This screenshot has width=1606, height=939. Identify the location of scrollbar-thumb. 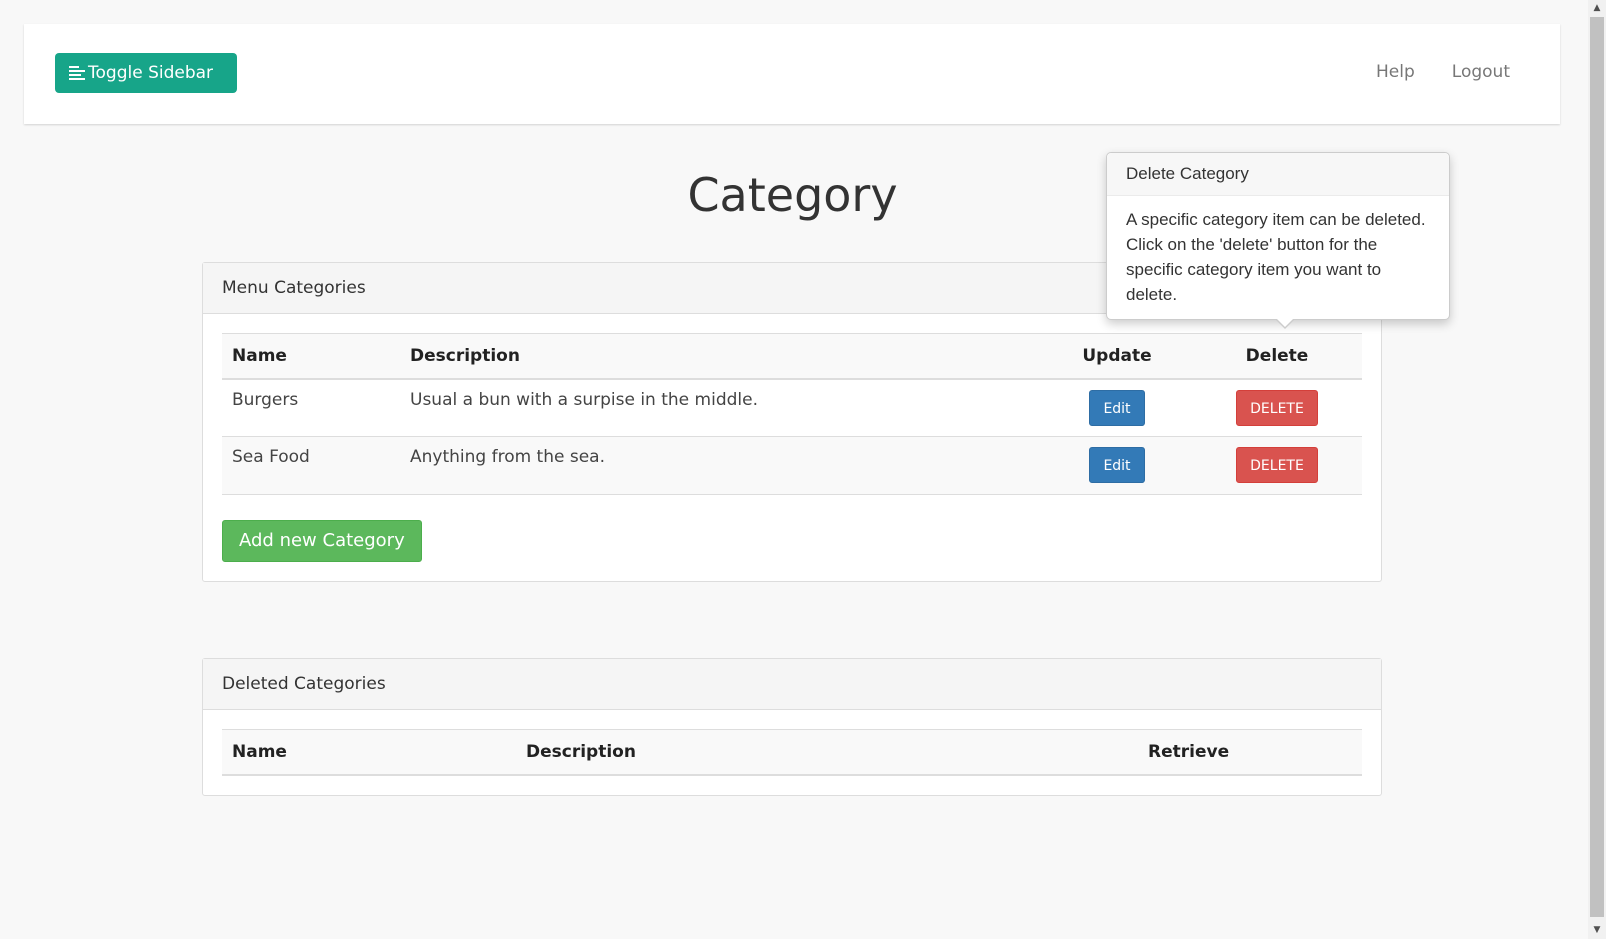
(1597, 467).